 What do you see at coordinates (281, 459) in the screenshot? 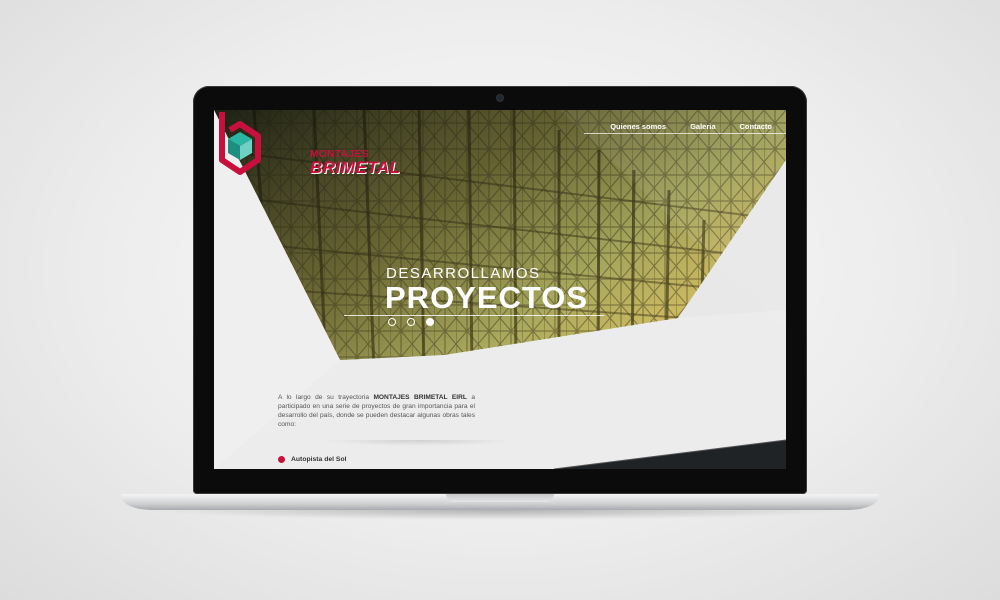
I see `circle-bullet-icon` at bounding box center [281, 459].